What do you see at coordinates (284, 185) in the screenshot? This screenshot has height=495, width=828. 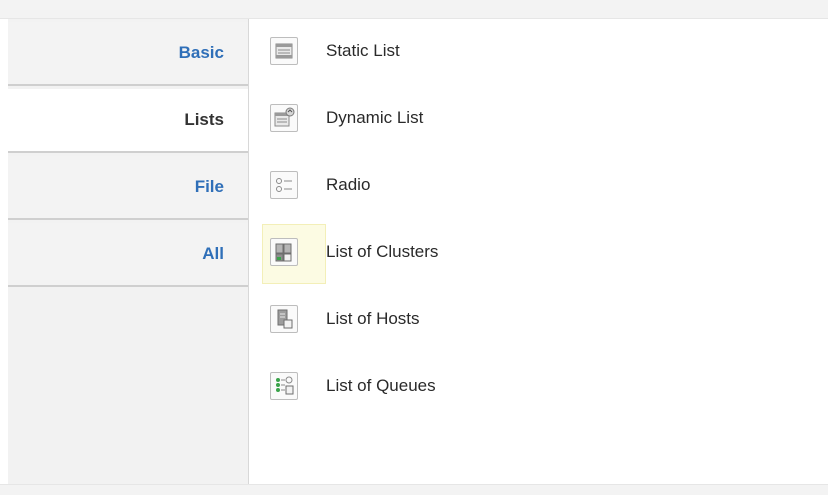 I see `radio-icon` at bounding box center [284, 185].